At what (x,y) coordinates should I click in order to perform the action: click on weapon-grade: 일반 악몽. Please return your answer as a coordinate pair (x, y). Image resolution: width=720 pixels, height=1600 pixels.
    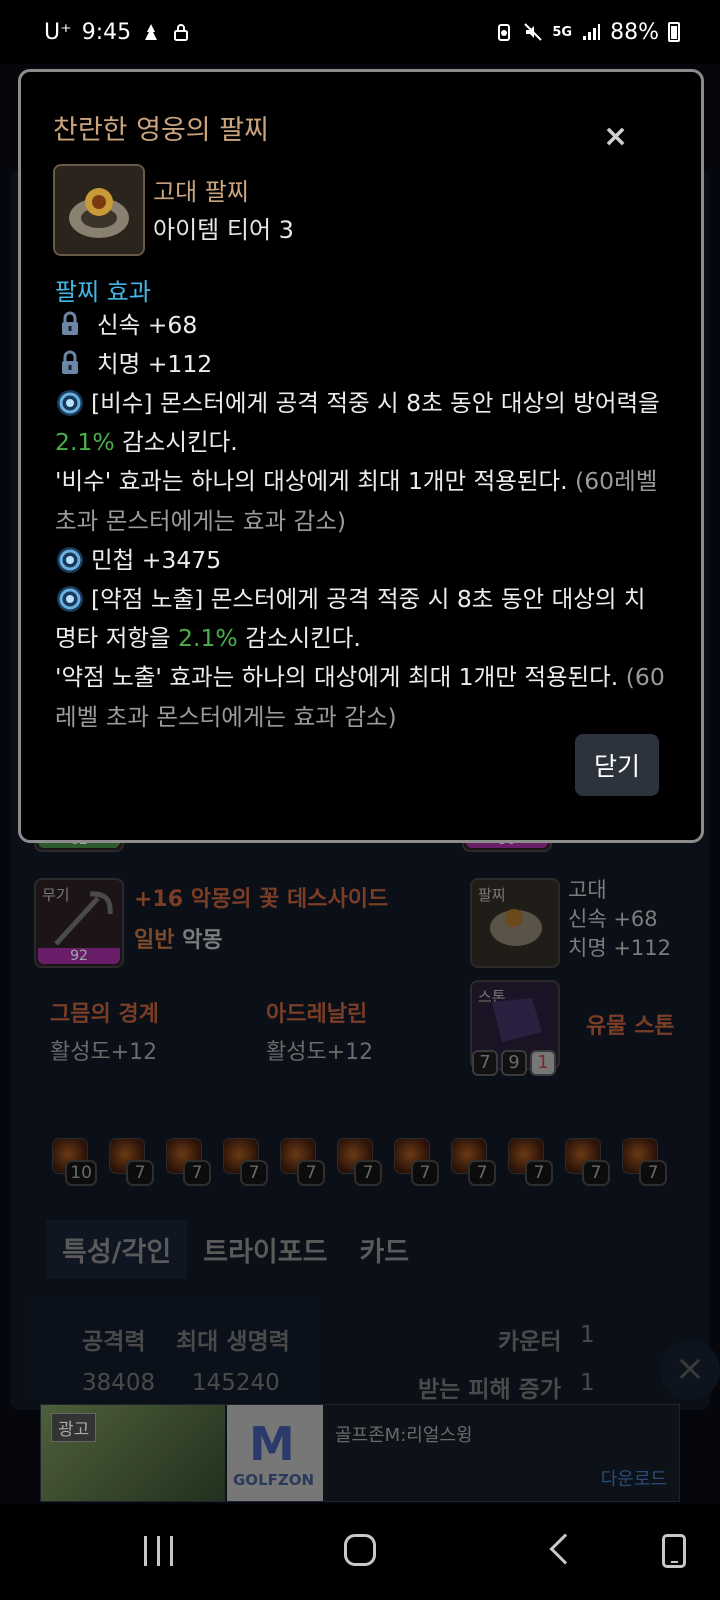
    Looking at the image, I should click on (178, 938).